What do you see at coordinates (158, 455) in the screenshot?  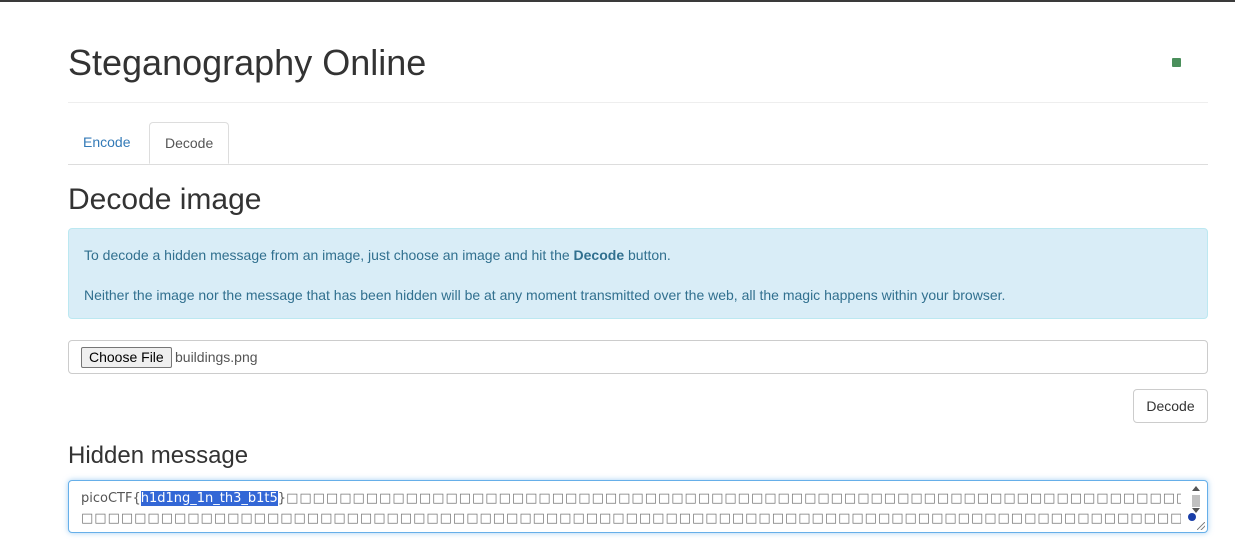 I see `hidden-message-title: Hidden message` at bounding box center [158, 455].